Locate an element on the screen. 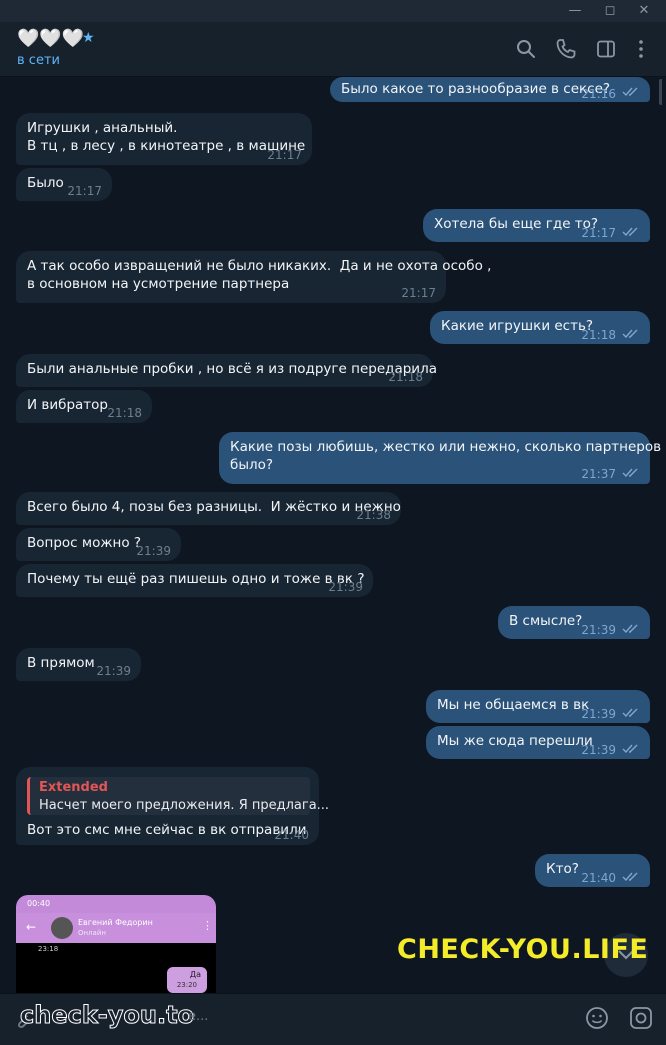 This screenshot has width=666, height=1045. chat-status: в сети is located at coordinates (38, 60).